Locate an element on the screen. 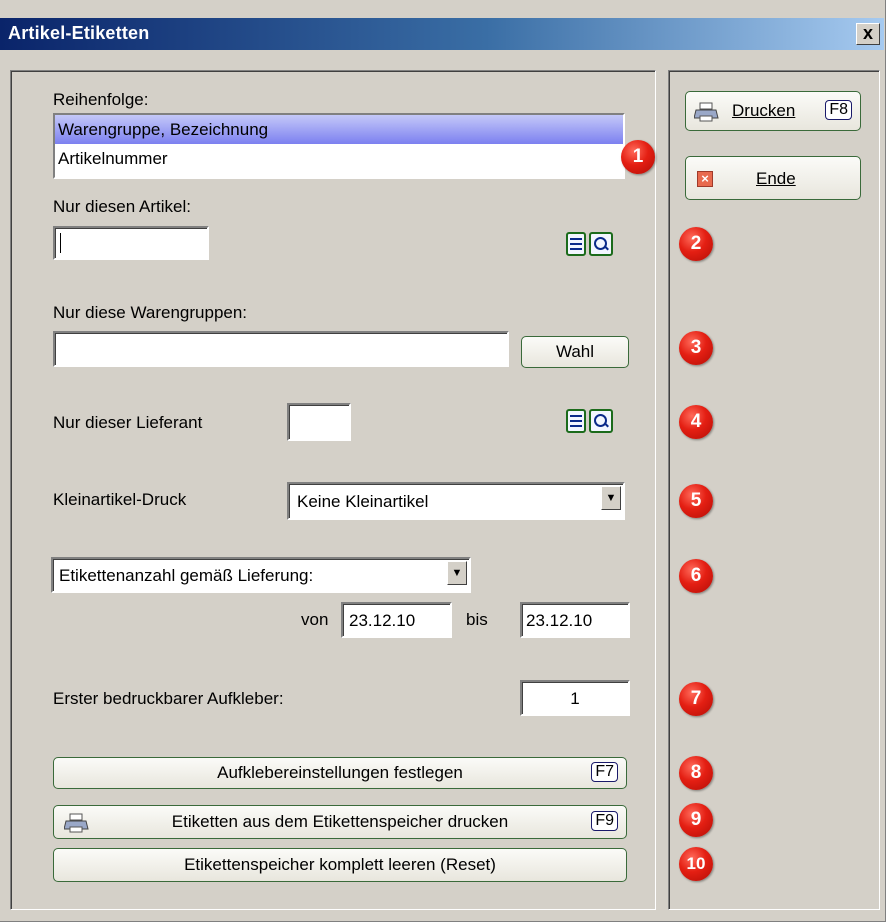  date-to-input: 23.12.10 is located at coordinates (575, 620).